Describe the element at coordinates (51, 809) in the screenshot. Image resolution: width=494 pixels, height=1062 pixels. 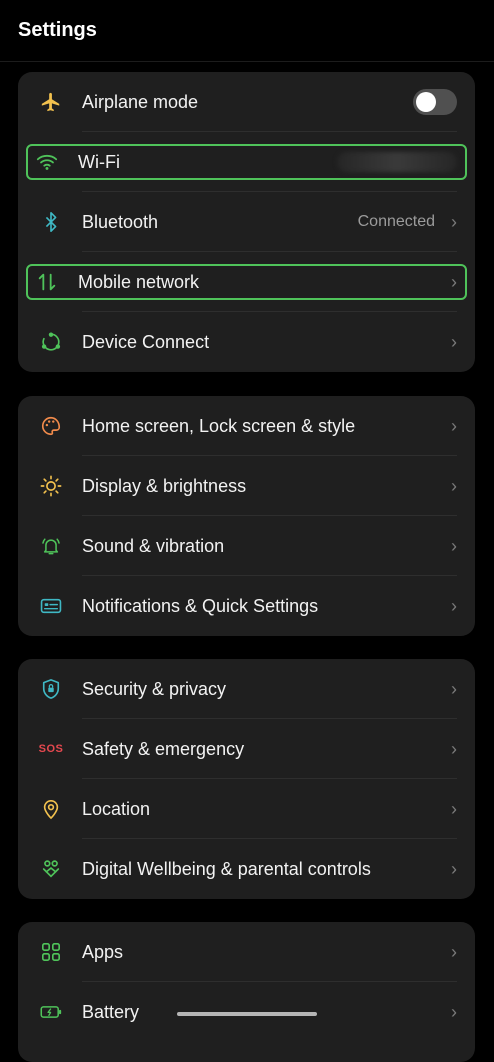
I see `location-pin-icon` at that location.